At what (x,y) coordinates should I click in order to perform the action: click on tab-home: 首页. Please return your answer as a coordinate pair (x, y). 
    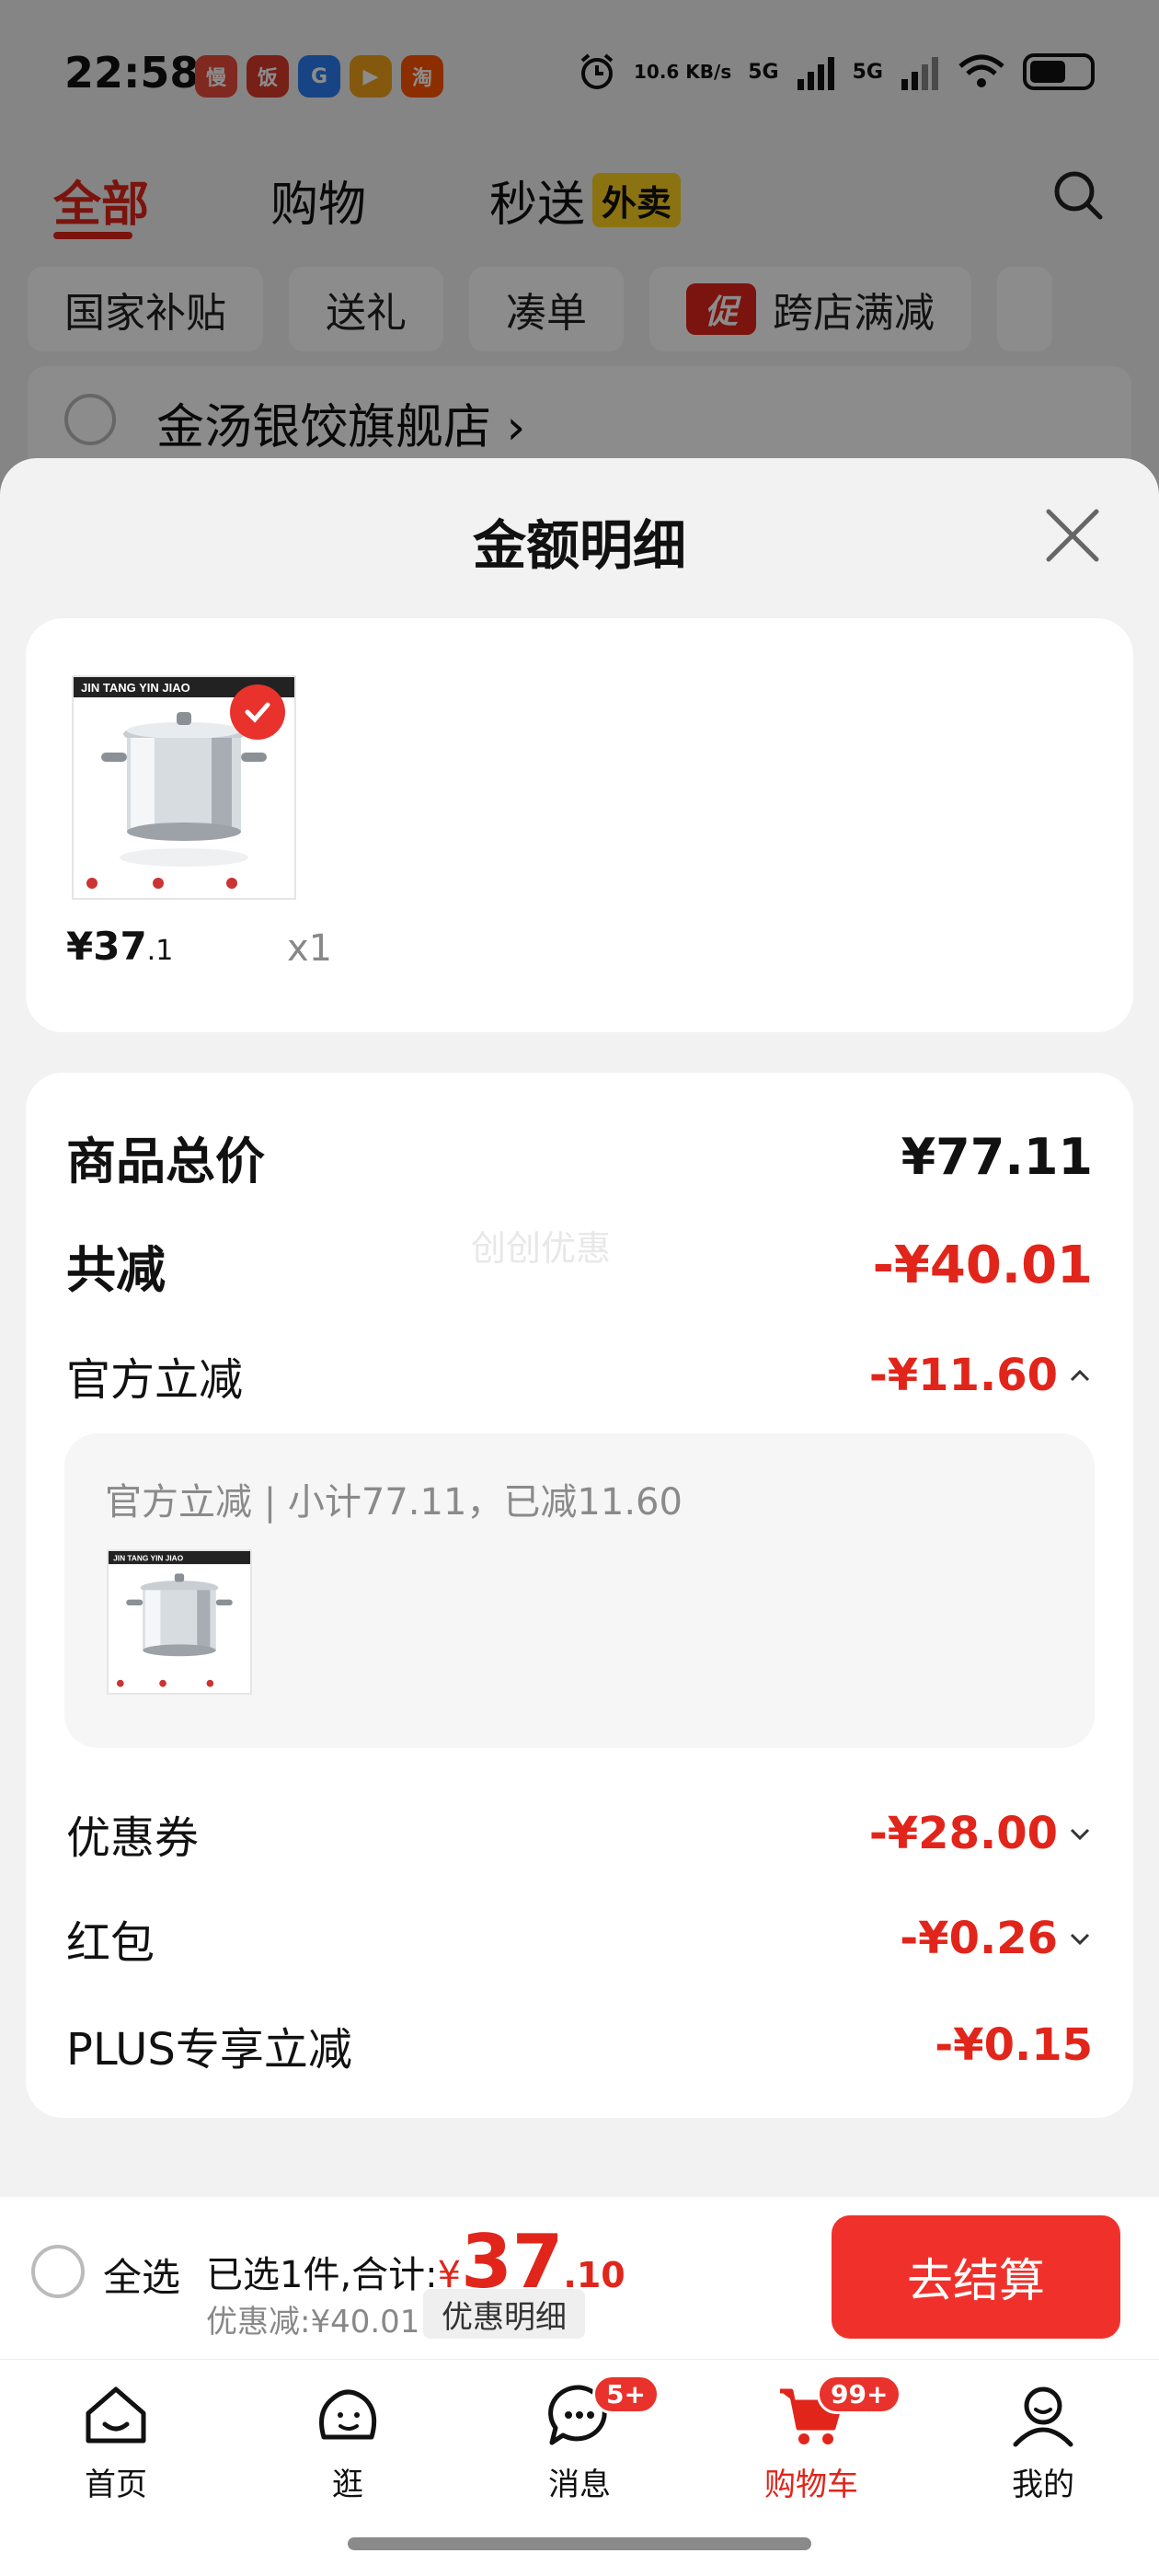
    Looking at the image, I should click on (116, 2441).